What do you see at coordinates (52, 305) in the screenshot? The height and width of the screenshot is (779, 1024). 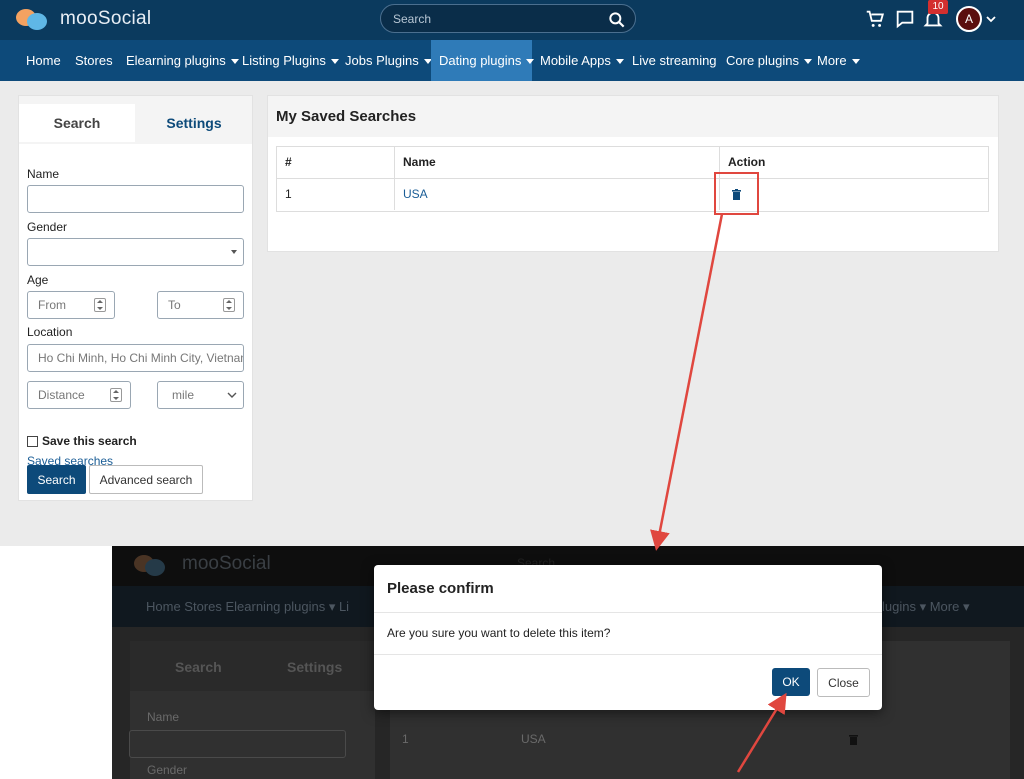 I see `age-from-placeholder: From` at bounding box center [52, 305].